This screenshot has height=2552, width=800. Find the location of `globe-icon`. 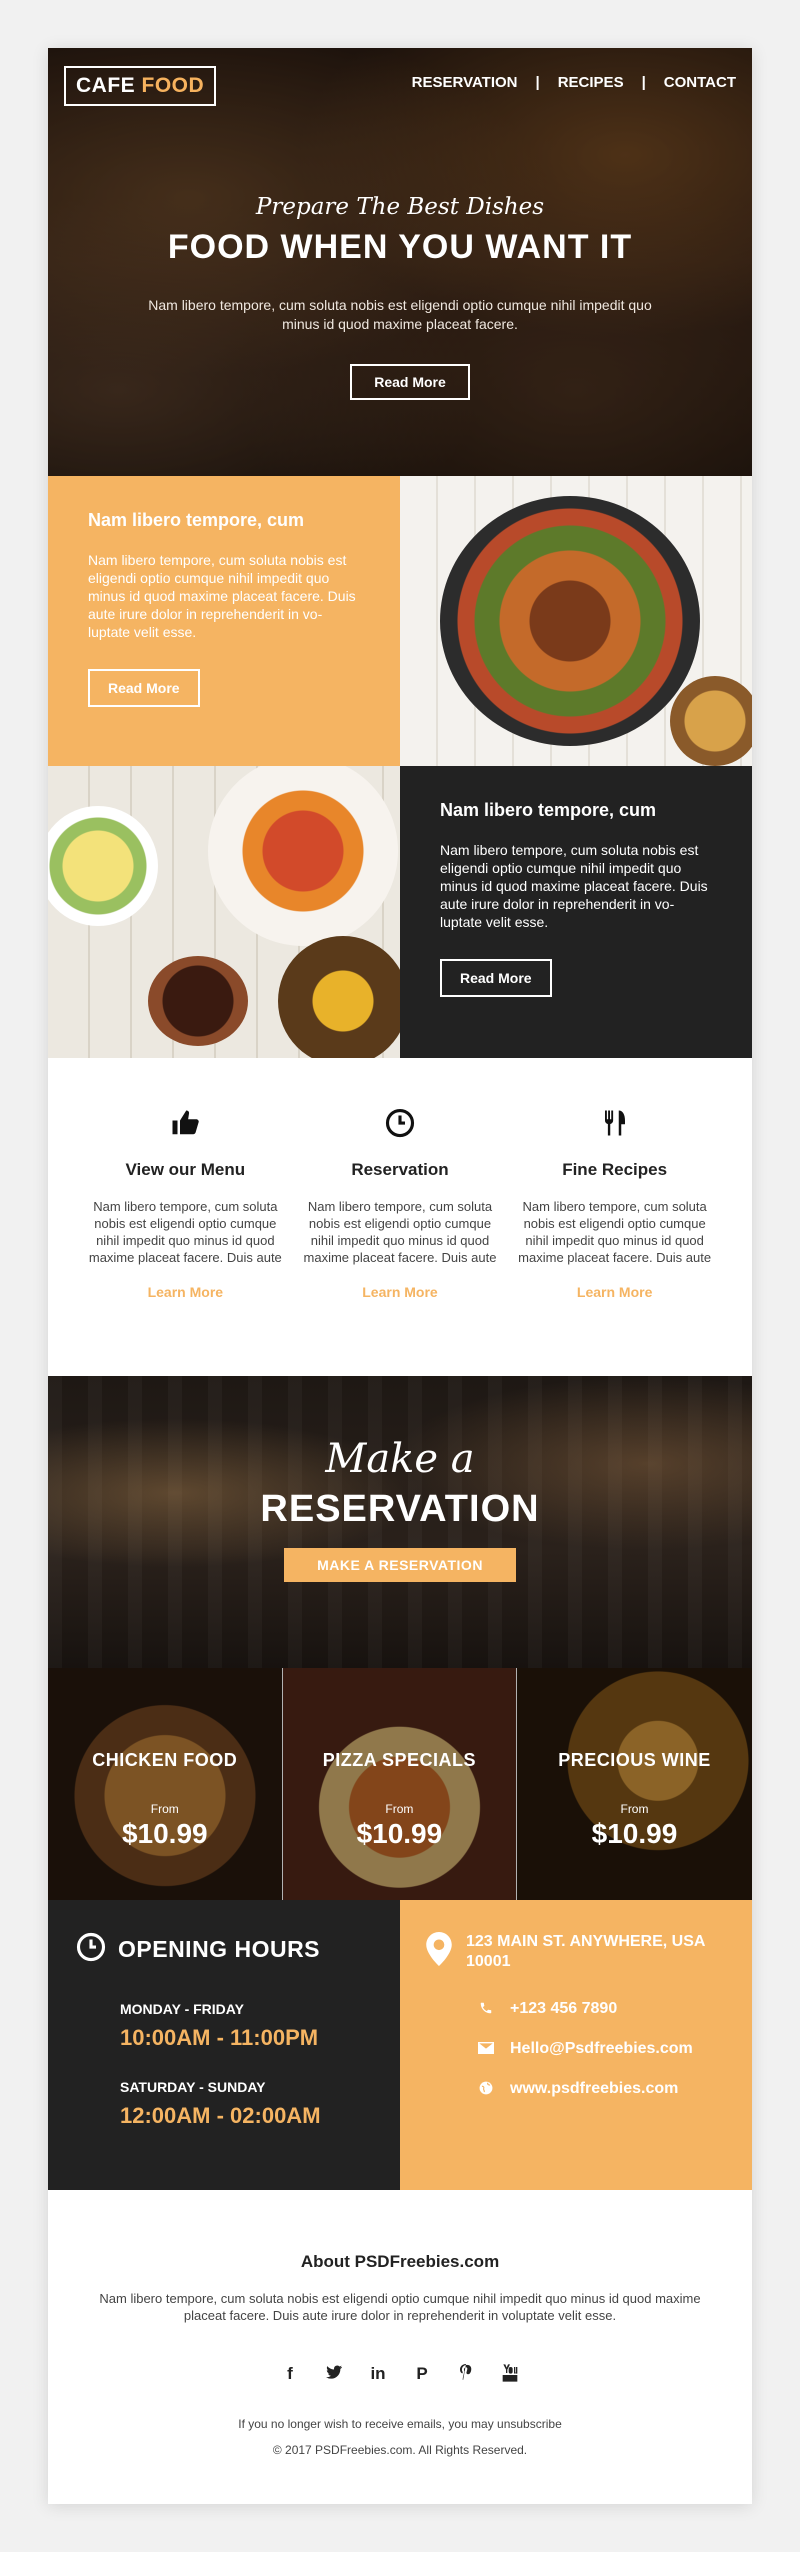

globe-icon is located at coordinates (486, 2089).